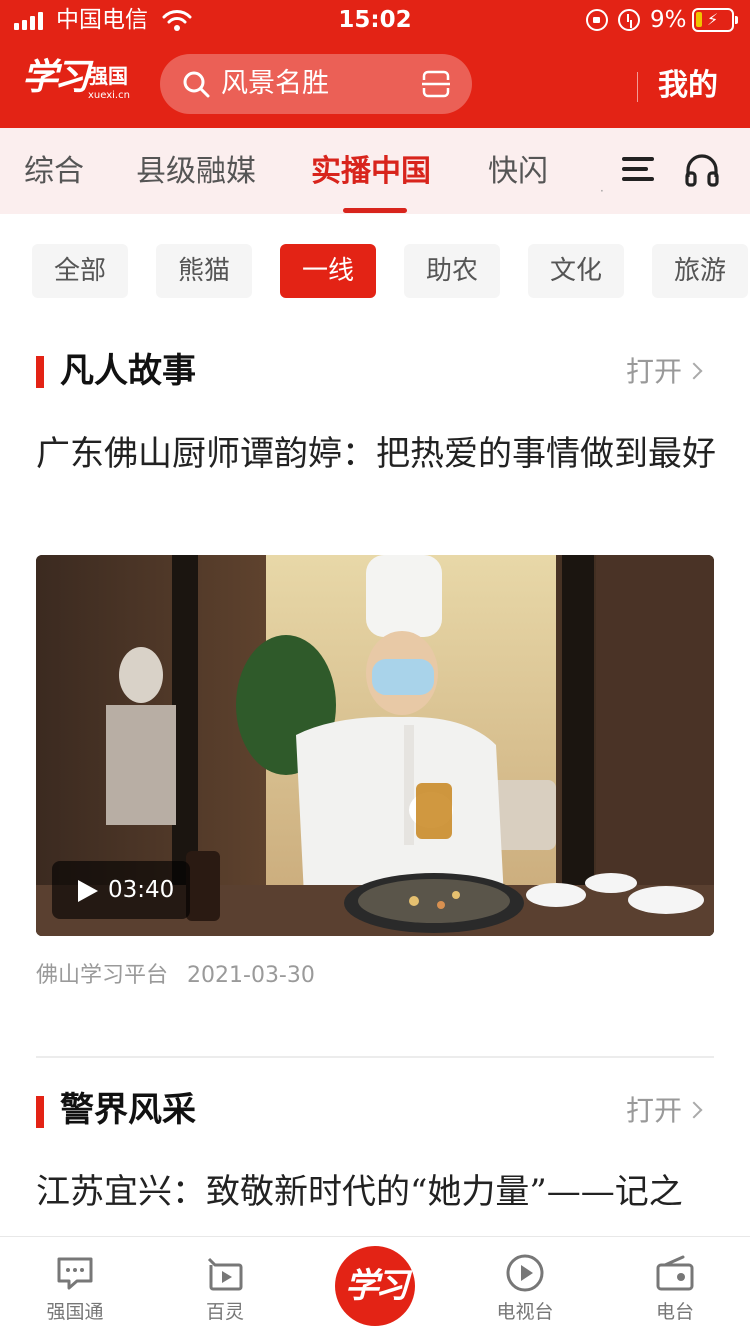  What do you see at coordinates (56, 77) in the screenshot?
I see `logo-script: 学习` at bounding box center [56, 77].